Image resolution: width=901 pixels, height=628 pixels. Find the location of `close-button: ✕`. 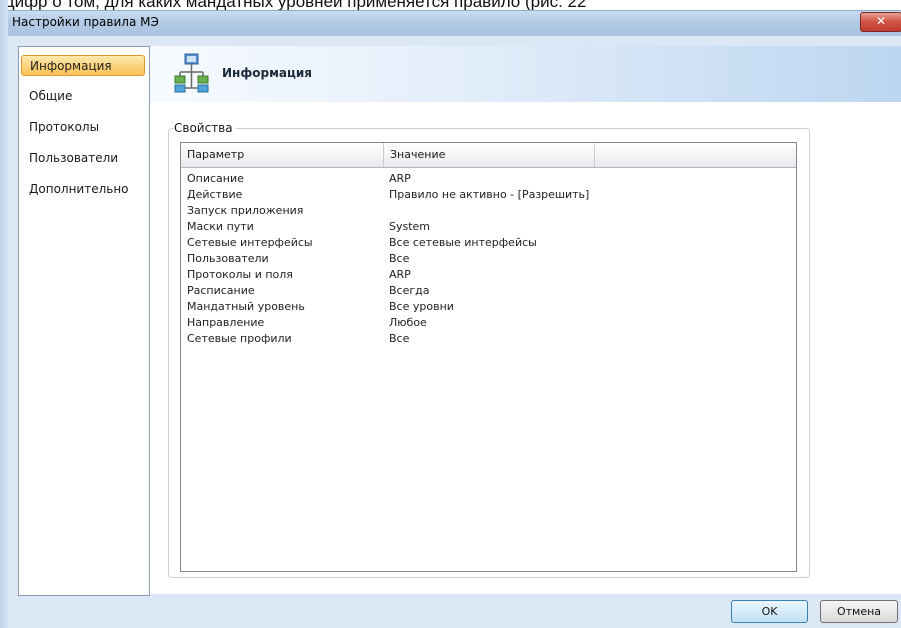

close-button: ✕ is located at coordinates (880, 22).